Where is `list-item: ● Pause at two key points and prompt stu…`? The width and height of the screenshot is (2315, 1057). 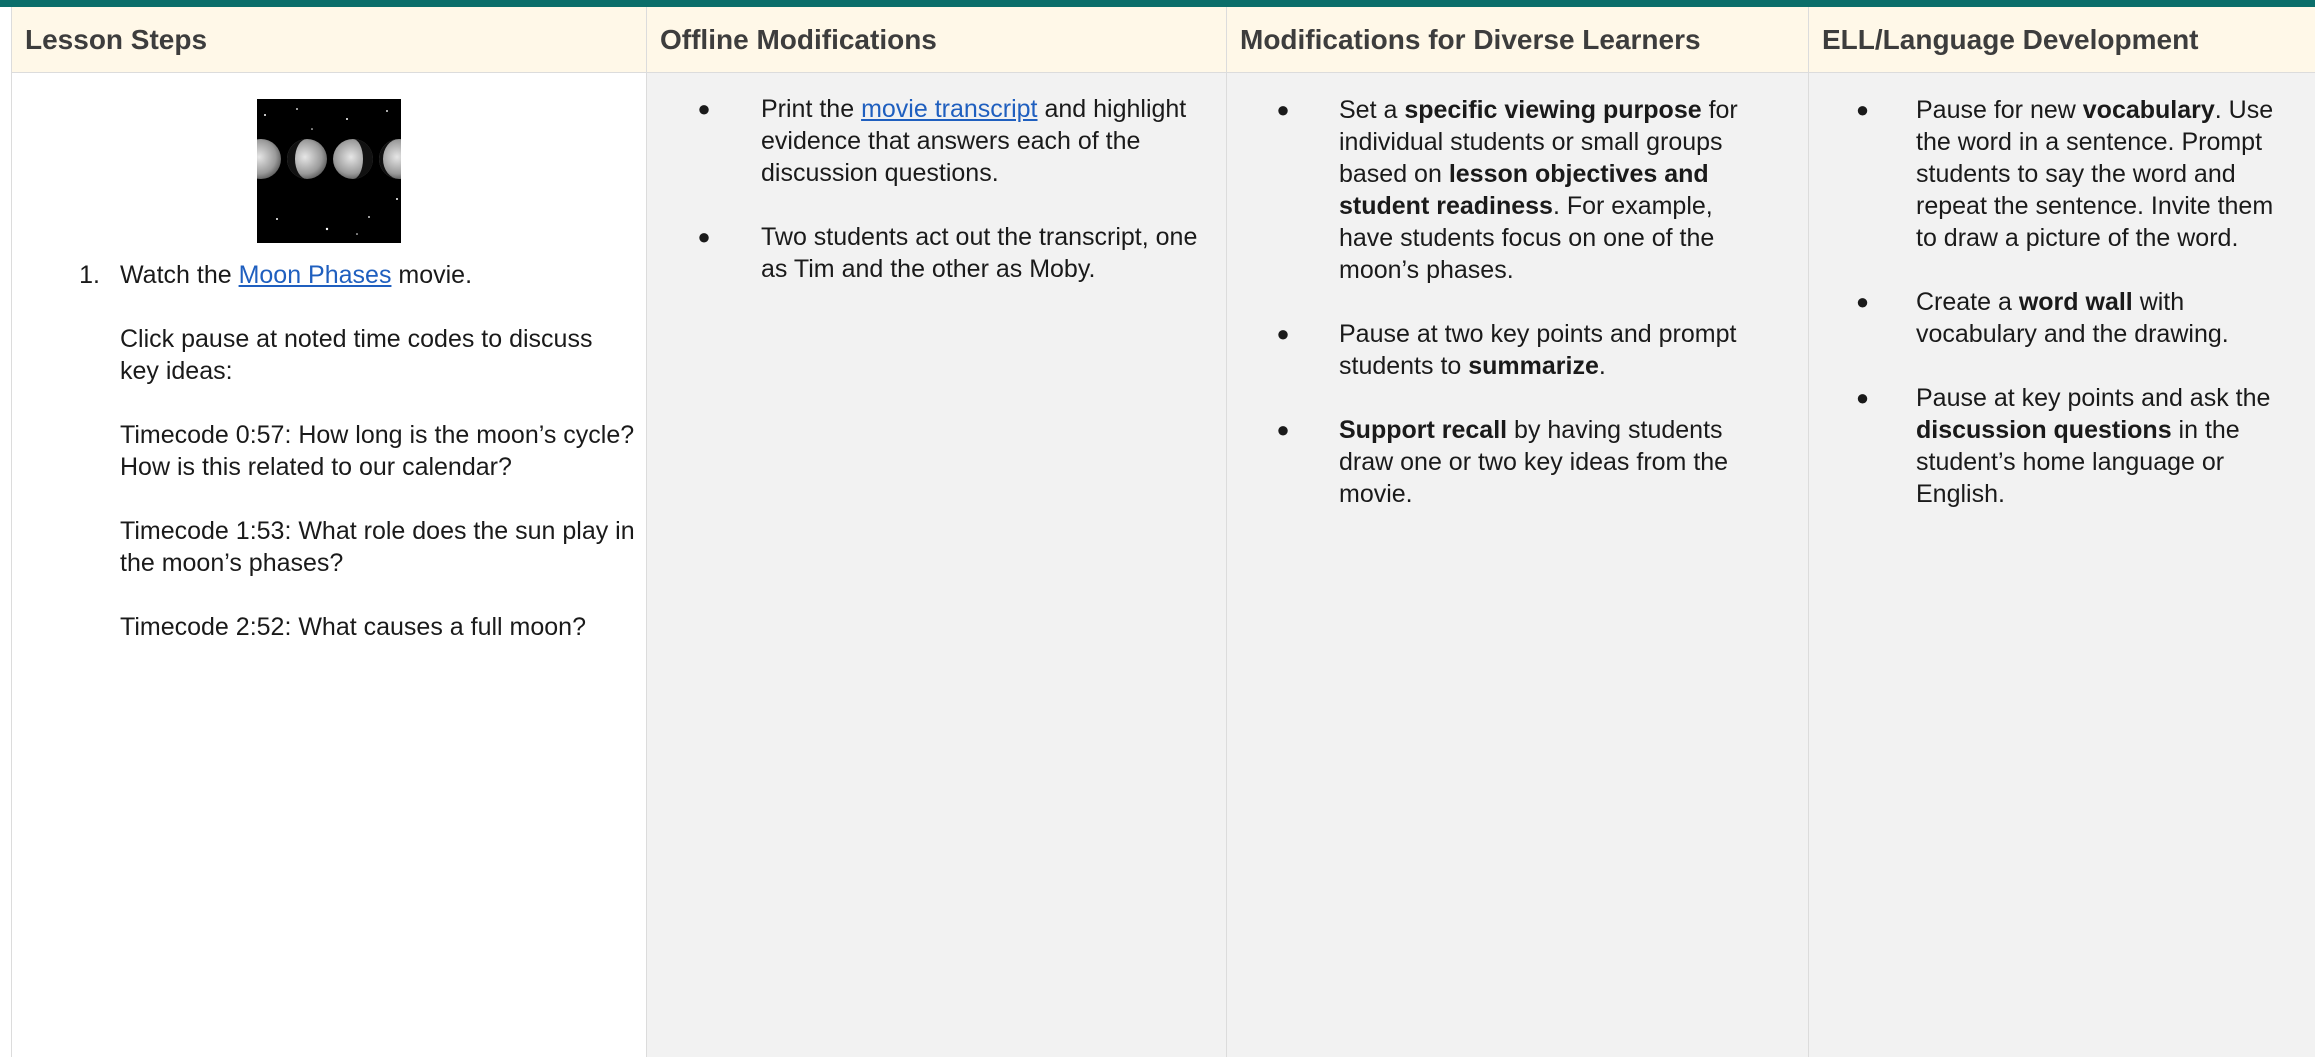
list-item: ● Pause at two key points and prompt stu… is located at coordinates (1517, 350).